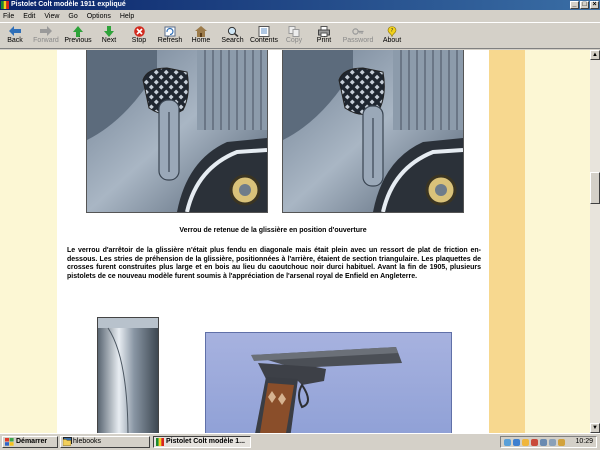 The image size is (600, 450). I want to click on next-button: Next, so click(109, 35).